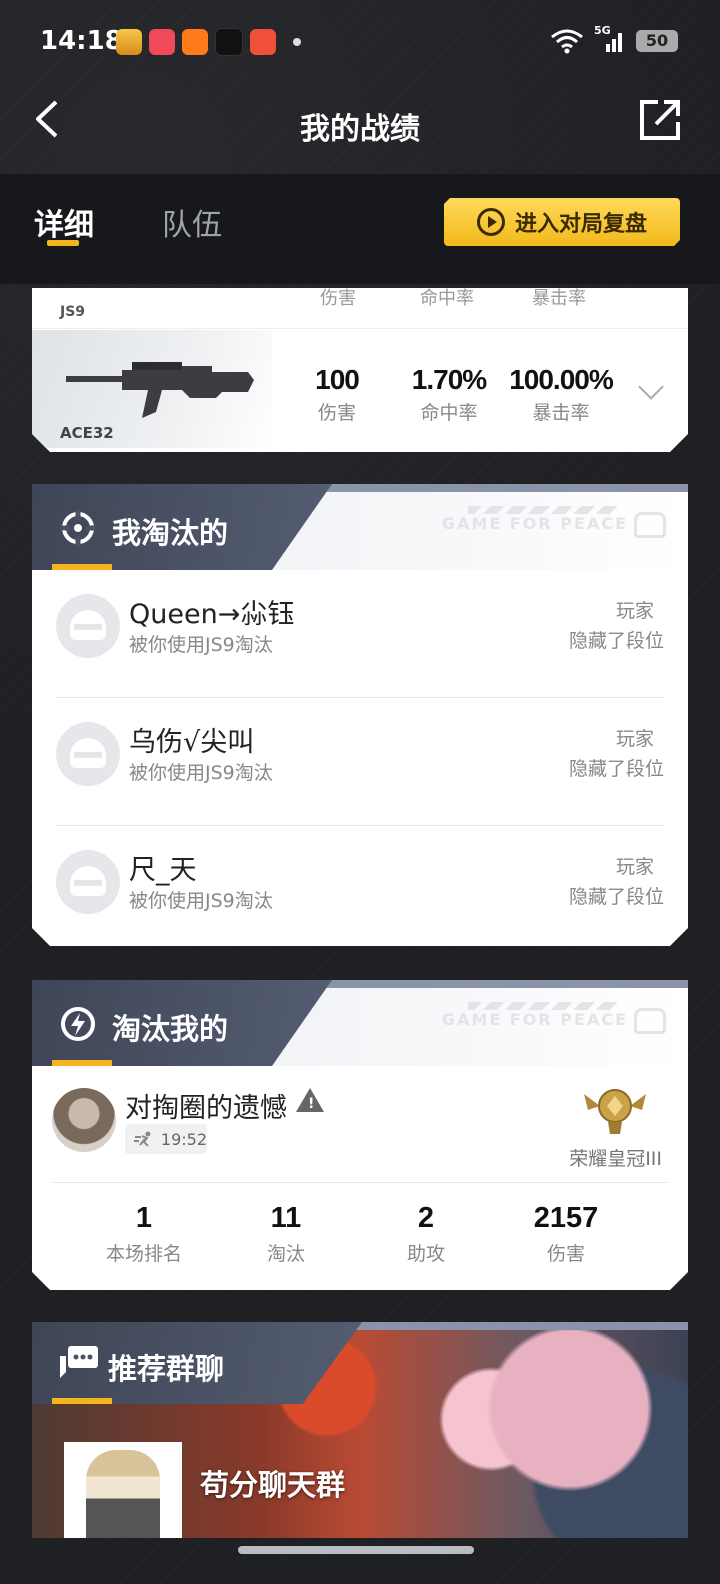  I want to click on crit-rate-label: 暴击率, so click(561, 413).